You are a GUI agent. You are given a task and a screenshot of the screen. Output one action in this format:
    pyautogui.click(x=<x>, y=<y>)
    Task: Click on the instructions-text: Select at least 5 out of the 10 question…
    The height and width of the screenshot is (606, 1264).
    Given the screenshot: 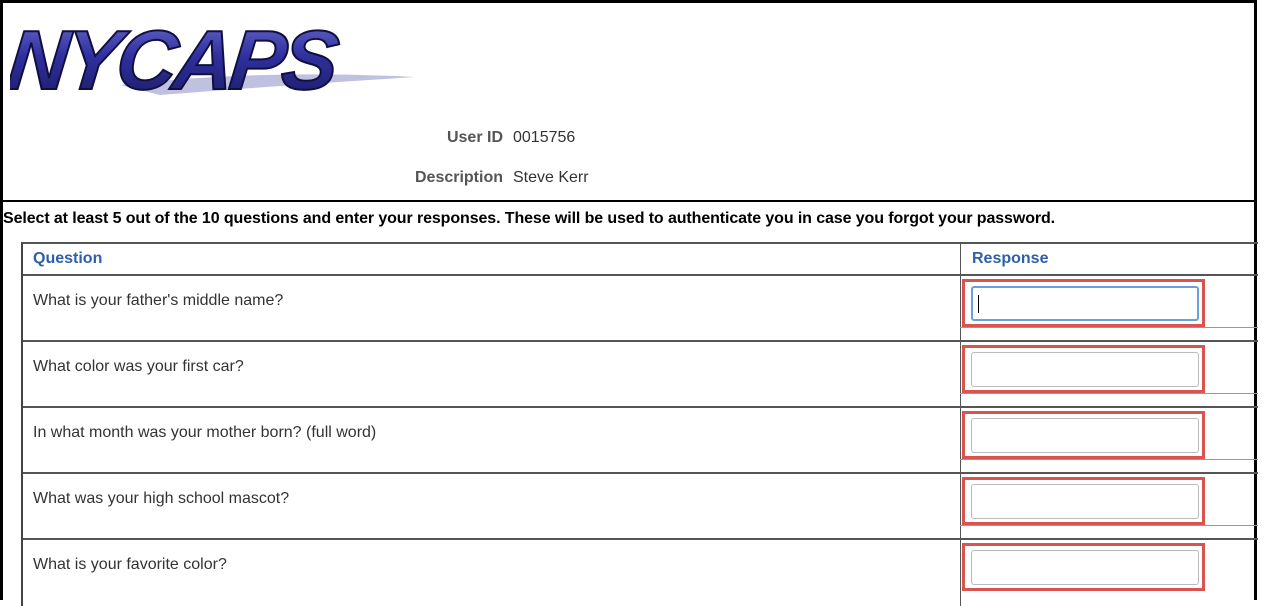 What is the action you would take?
    pyautogui.click(x=628, y=214)
    